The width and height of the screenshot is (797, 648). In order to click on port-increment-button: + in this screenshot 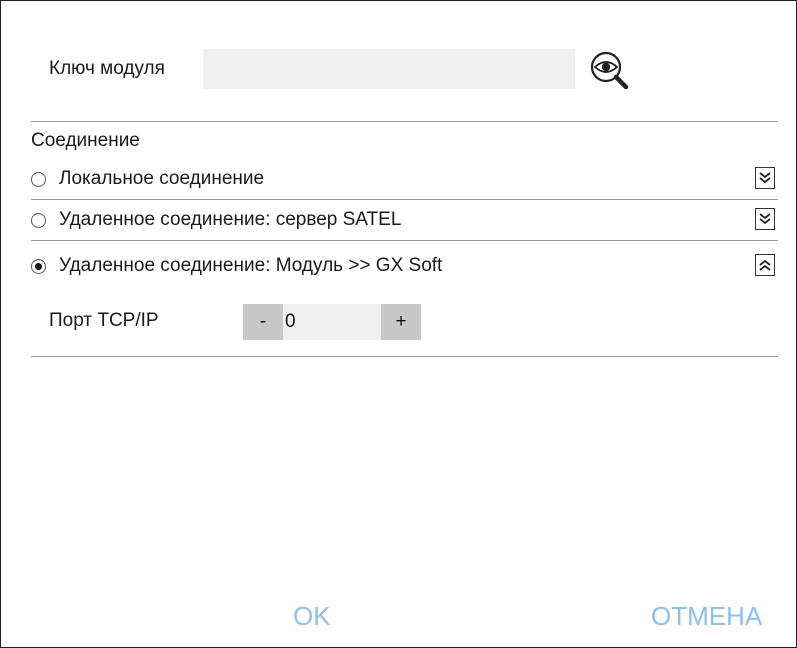, I will do `click(401, 322)`.